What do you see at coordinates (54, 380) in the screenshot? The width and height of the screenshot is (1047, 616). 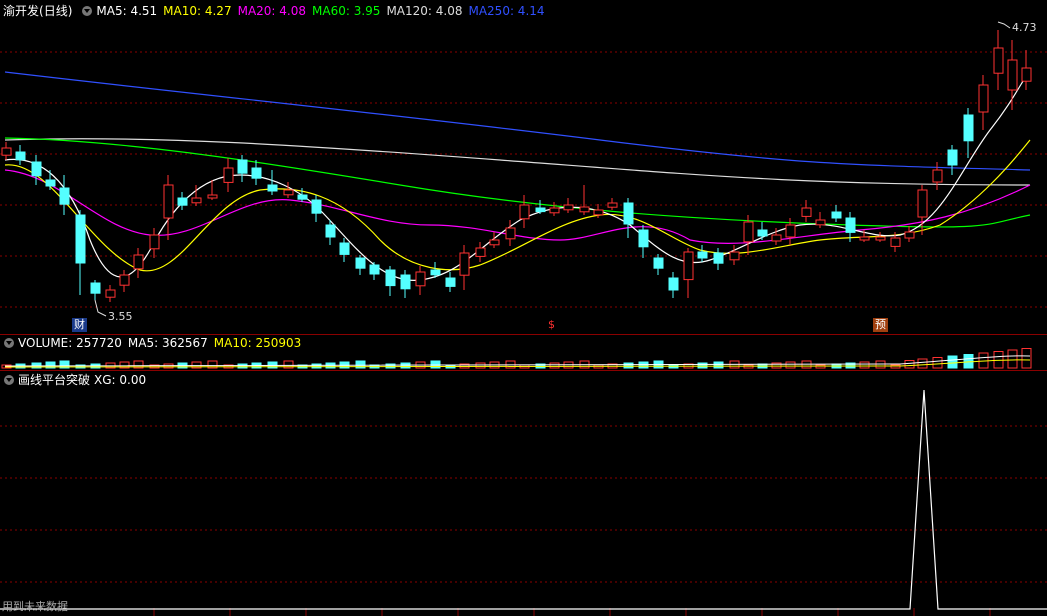 I see `indicator-name: 画线平台突破` at bounding box center [54, 380].